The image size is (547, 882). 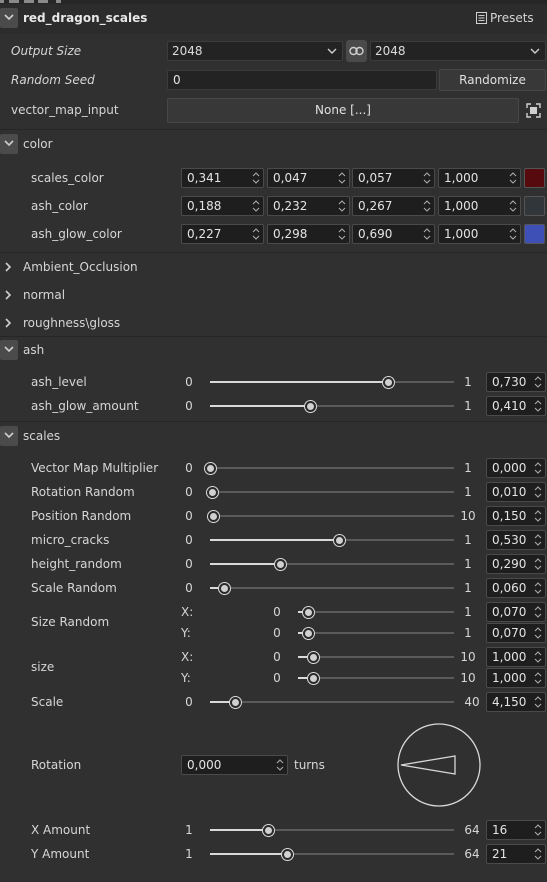 What do you see at coordinates (393, 234) in the screenshot?
I see `color-b-input: 0,690` at bounding box center [393, 234].